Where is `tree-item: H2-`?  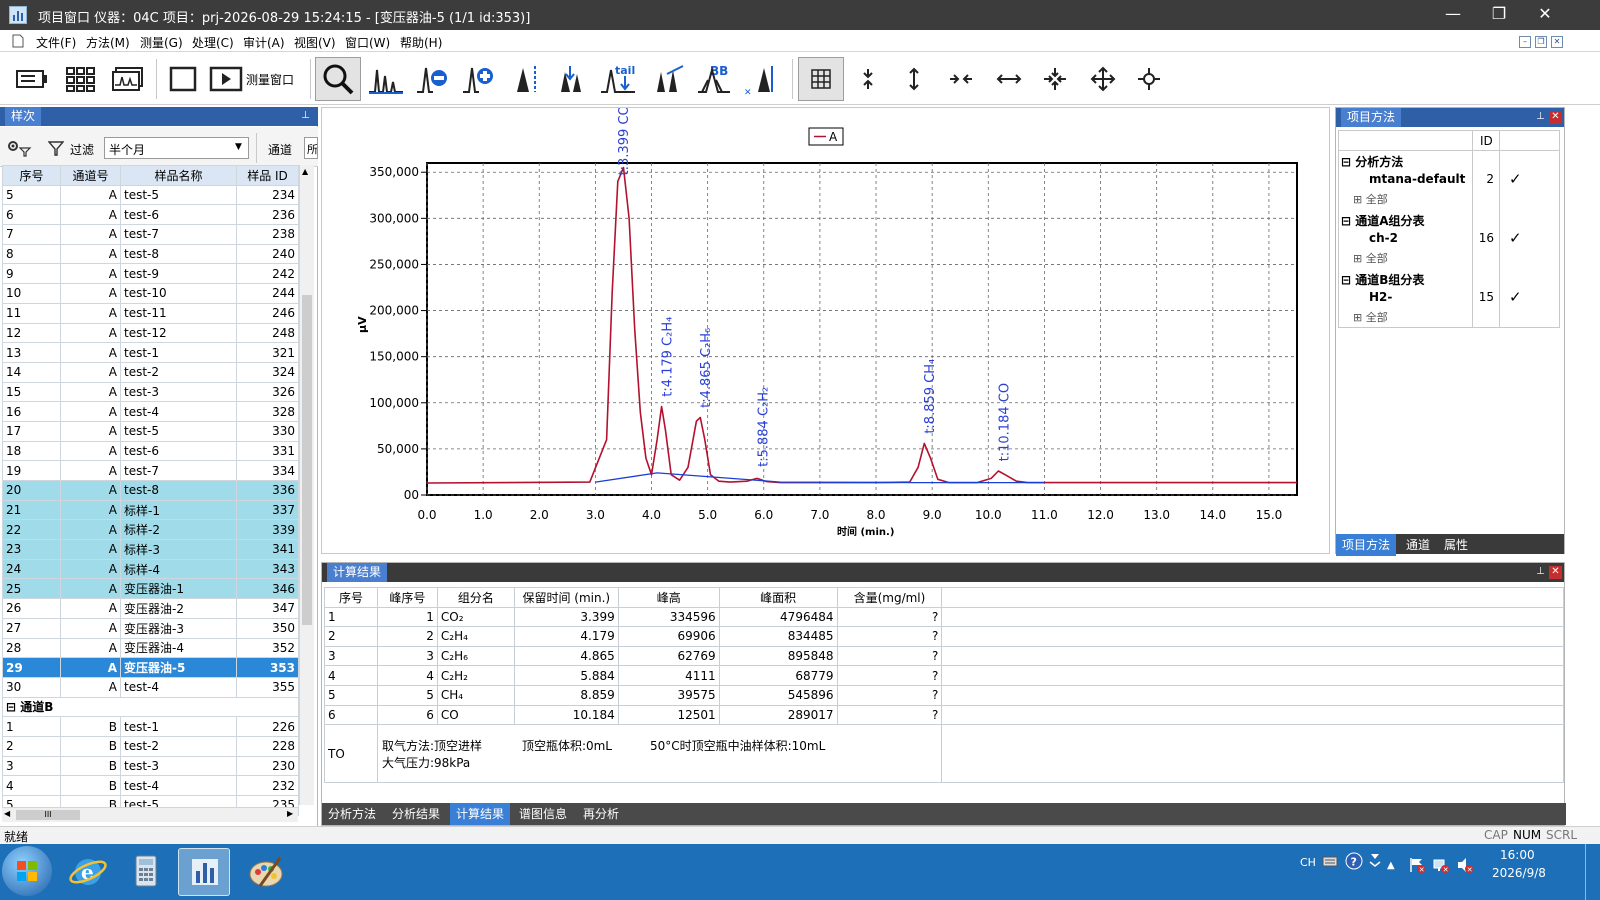 tree-item: H2- is located at coordinates (1380, 297).